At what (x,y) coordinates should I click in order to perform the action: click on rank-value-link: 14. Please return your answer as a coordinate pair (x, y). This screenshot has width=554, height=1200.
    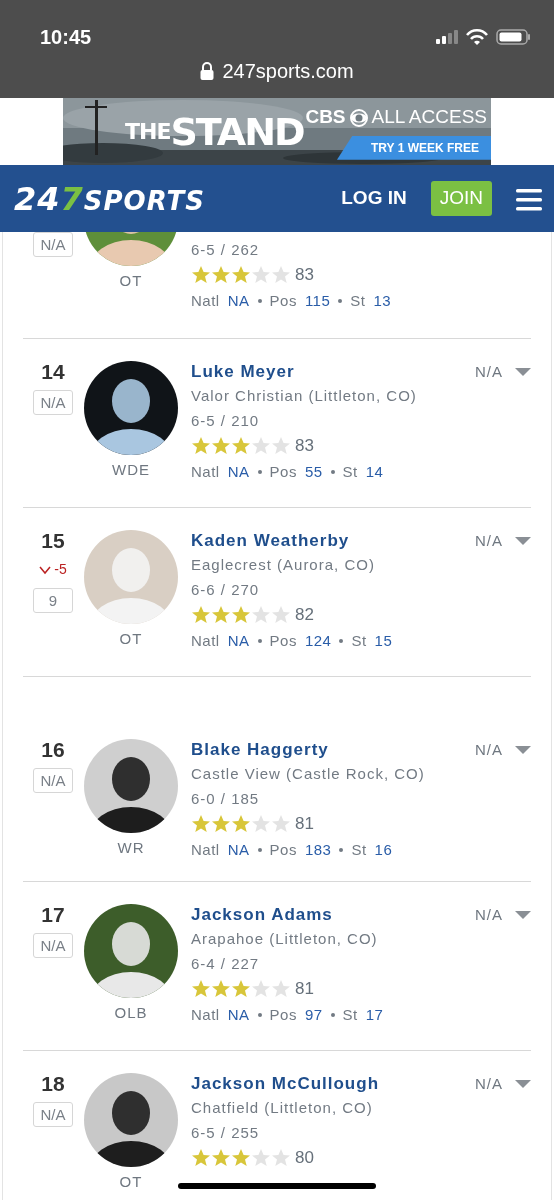
    Looking at the image, I should click on (374, 471).